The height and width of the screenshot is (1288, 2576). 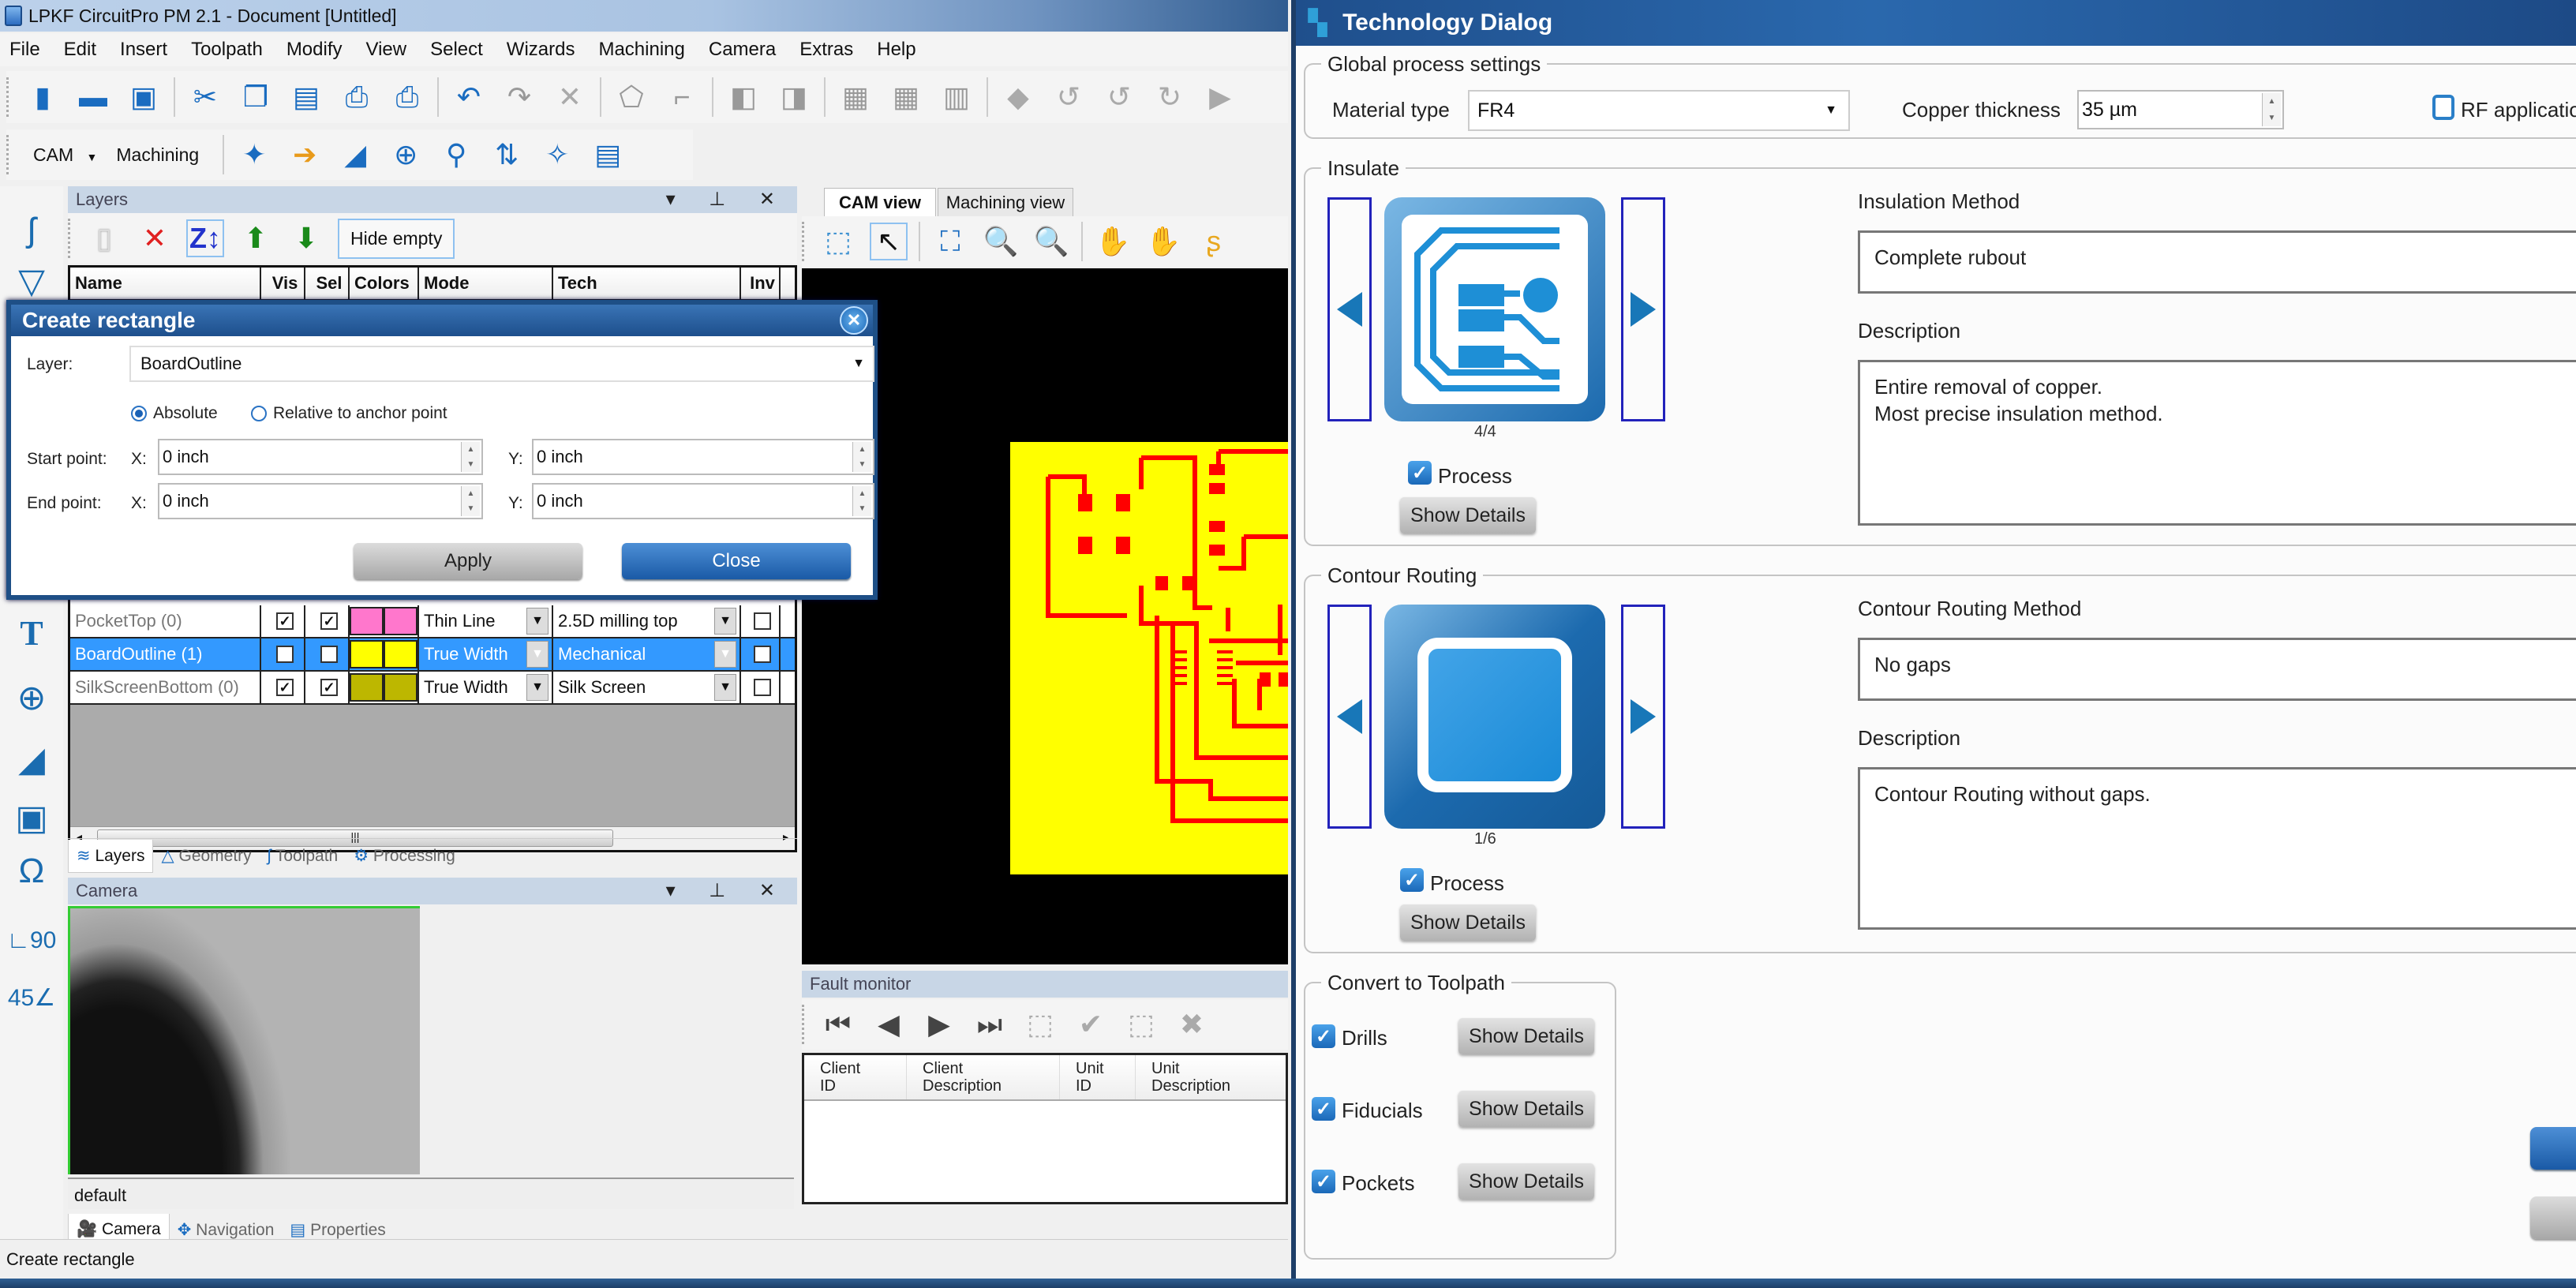 I want to click on hide-empty-button: Hide empty, so click(x=396, y=238).